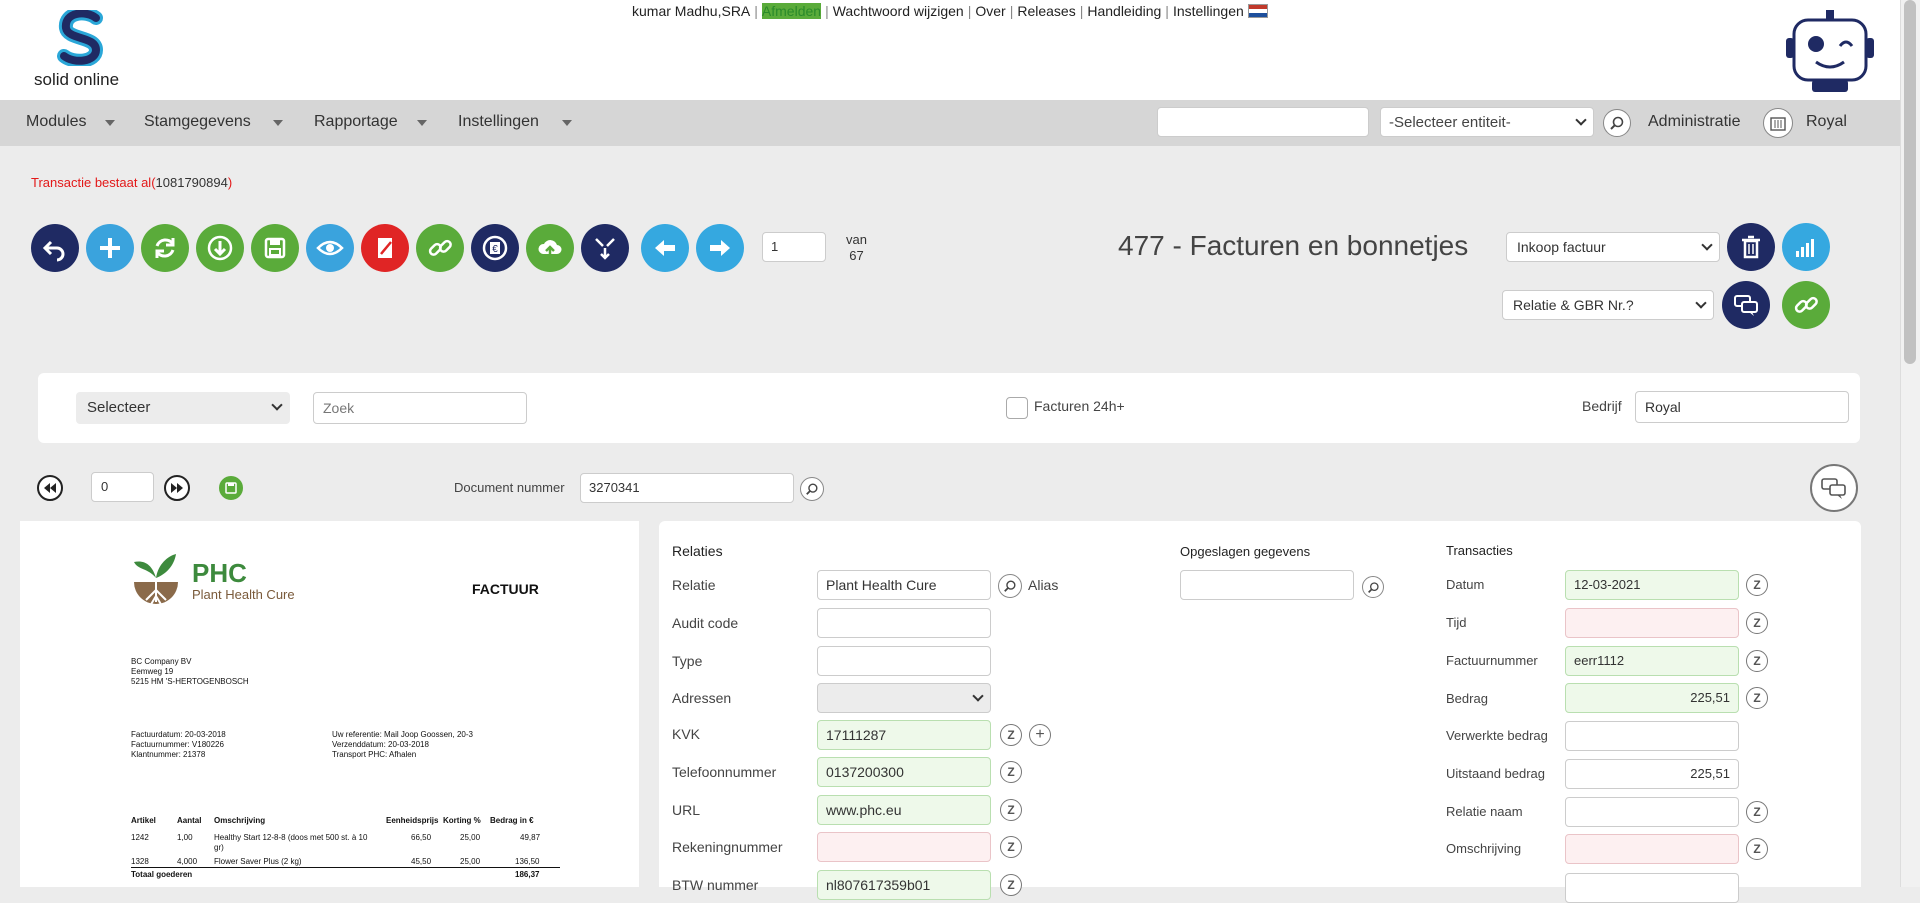  Describe the element at coordinates (665, 248) in the screenshot. I see `previous-button` at that location.